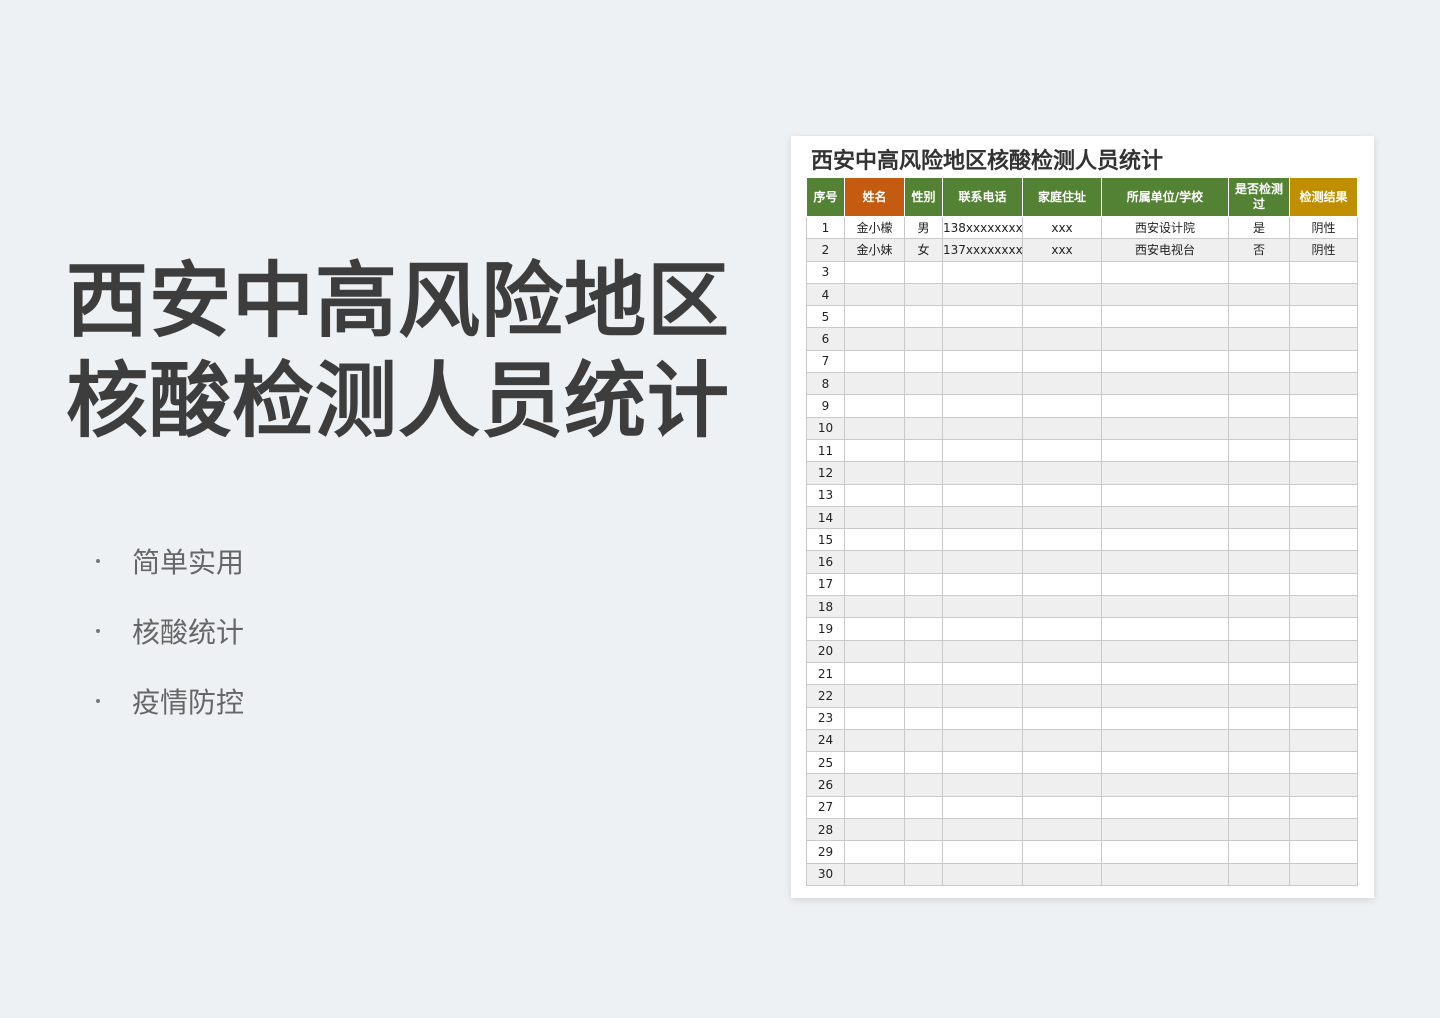 The image size is (1440, 1018). I want to click on cell-tested: 否, so click(1259, 250).